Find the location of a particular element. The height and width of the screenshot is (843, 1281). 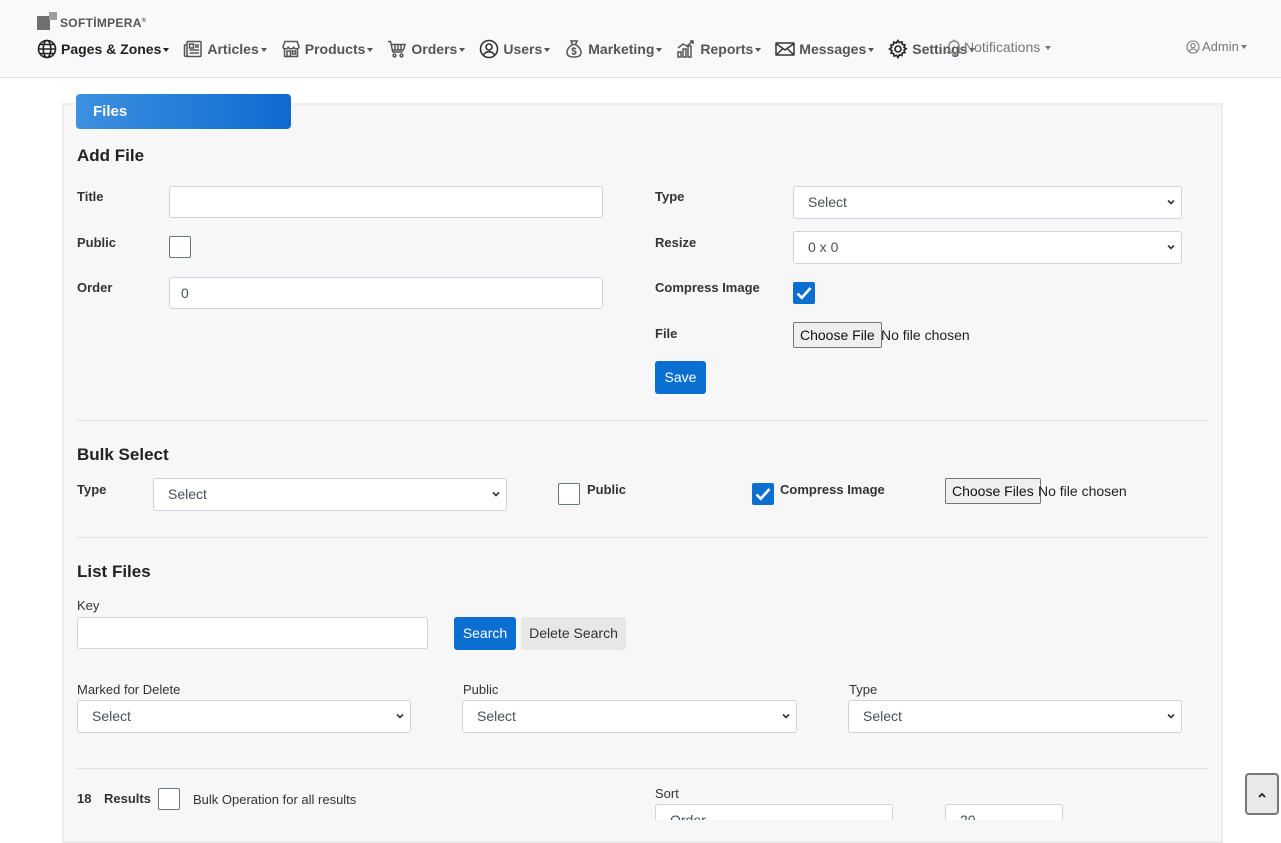

brand-logo: SOFTİMPERA® is located at coordinates (91, 22).